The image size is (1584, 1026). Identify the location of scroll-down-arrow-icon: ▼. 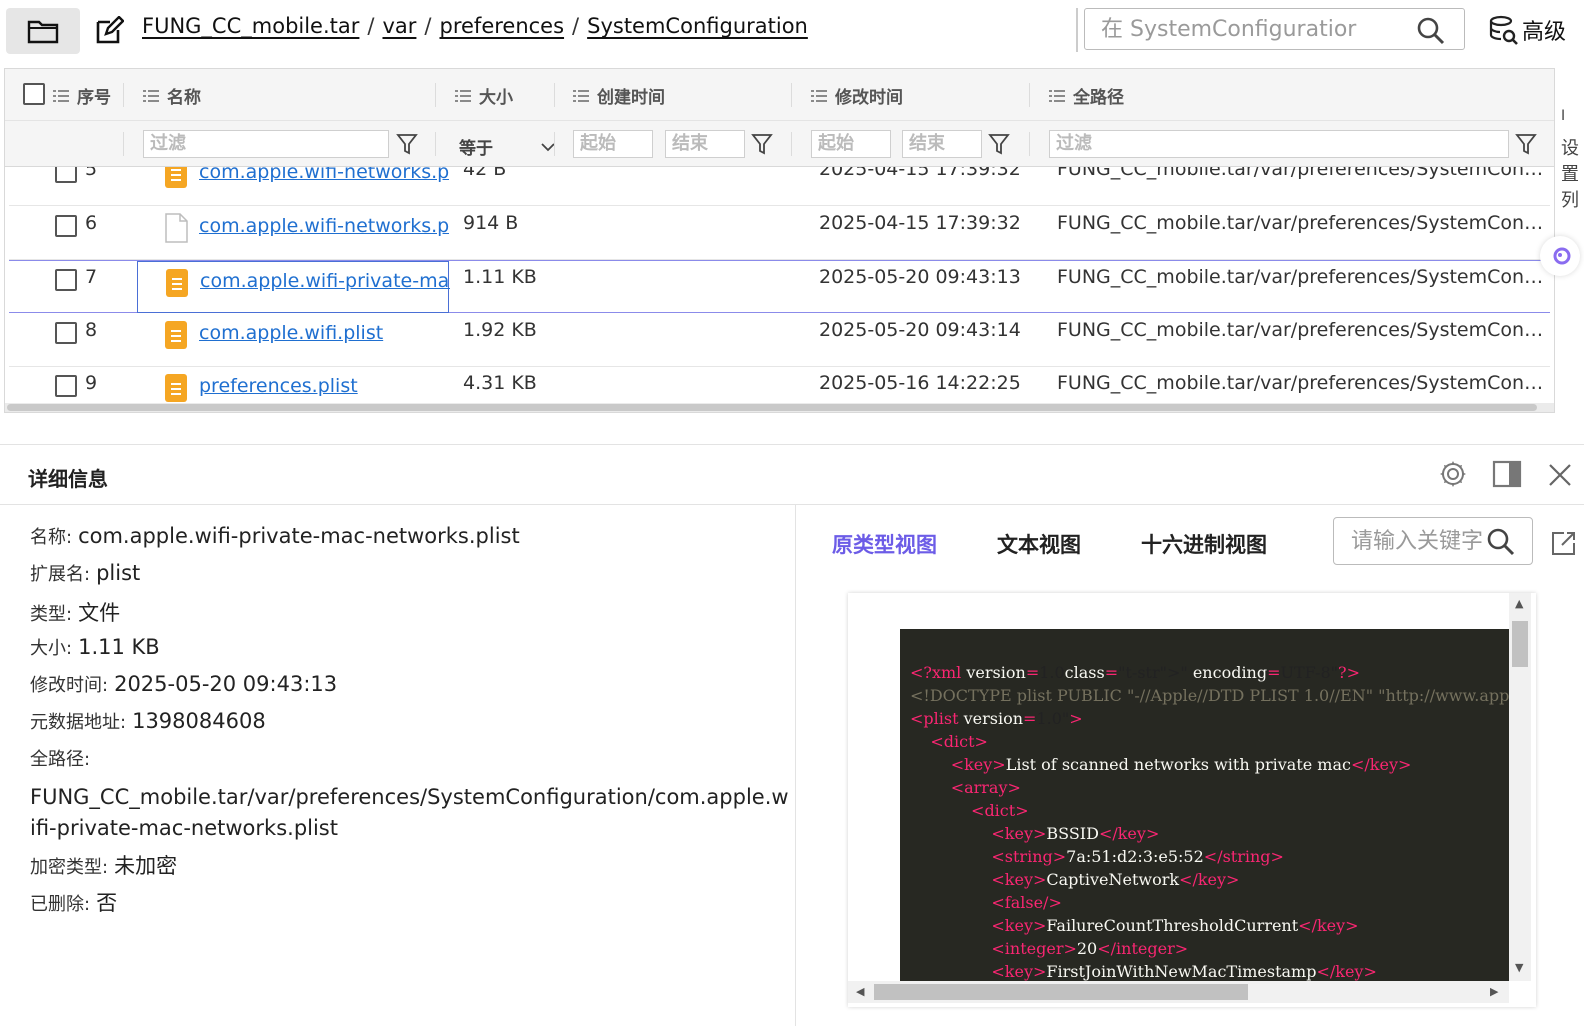
(1519, 967).